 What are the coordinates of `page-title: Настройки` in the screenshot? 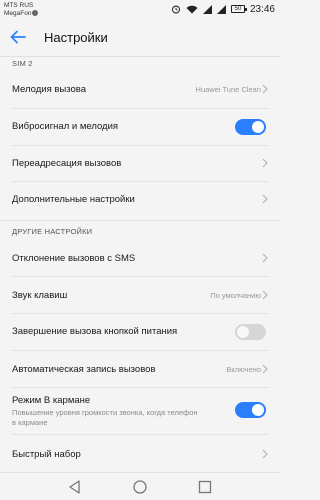 It's located at (76, 37).